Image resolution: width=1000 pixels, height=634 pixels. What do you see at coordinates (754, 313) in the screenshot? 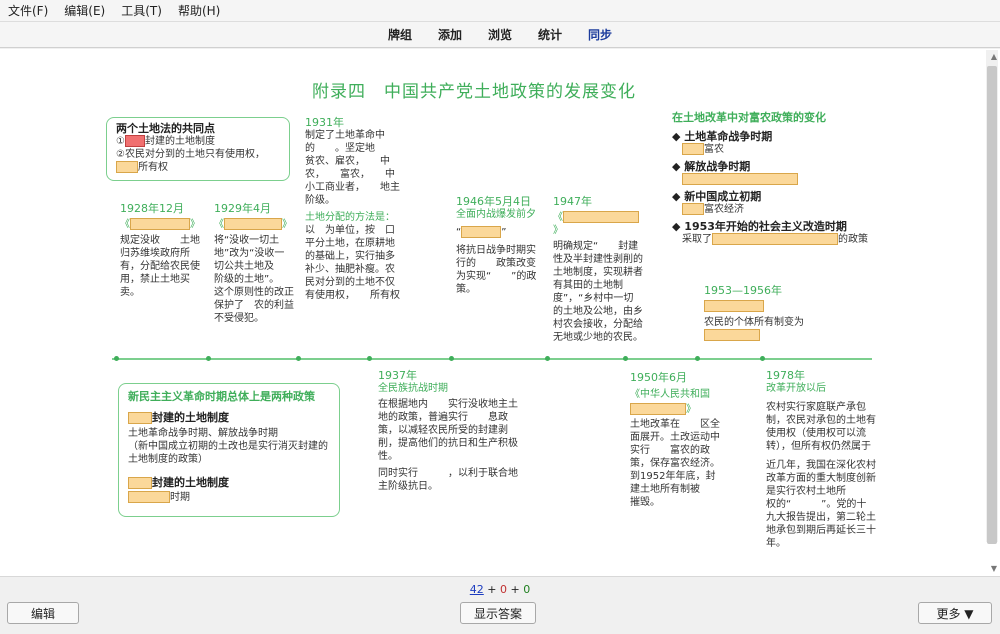
I see `event-1953: 1953—1956年 农民的个体所有制变为` at bounding box center [754, 313].